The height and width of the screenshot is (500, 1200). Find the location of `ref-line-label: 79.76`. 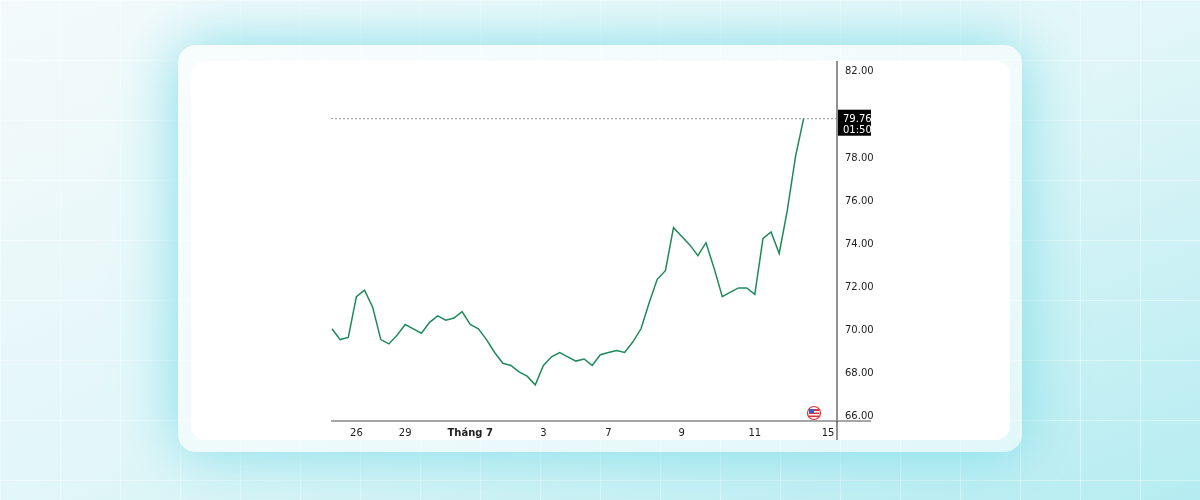

ref-line-label: 79.76 is located at coordinates (857, 118).